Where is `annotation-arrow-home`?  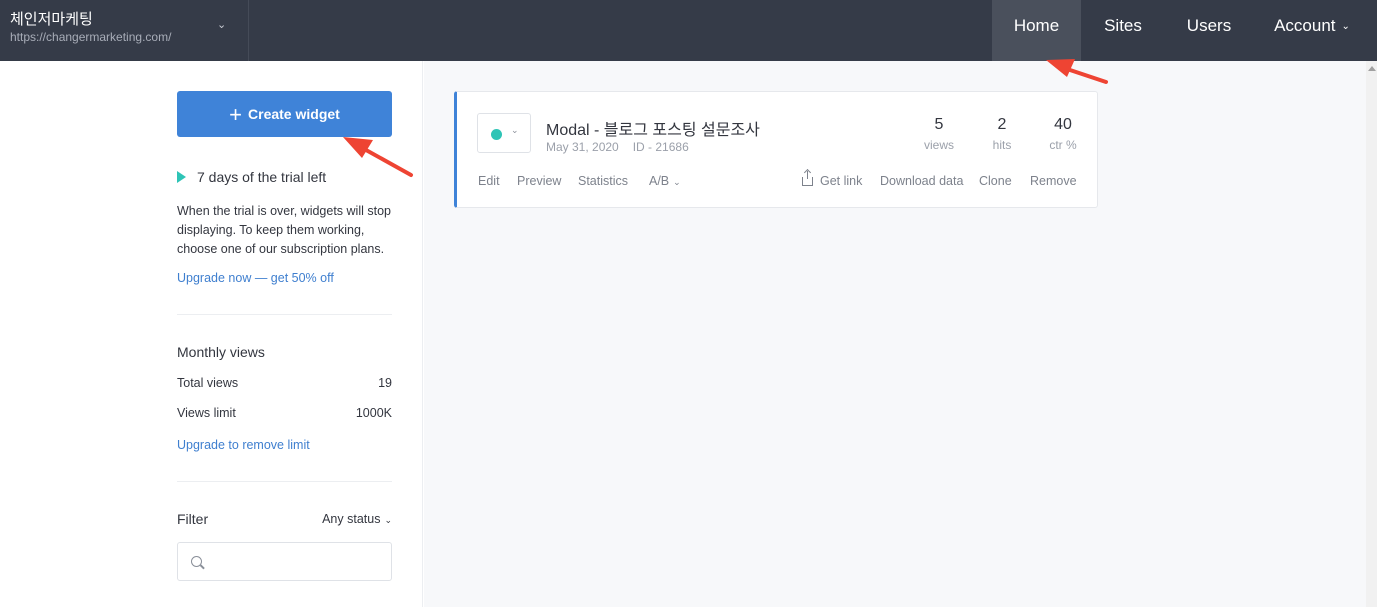
annotation-arrow-home is located at coordinates (1077, 71).